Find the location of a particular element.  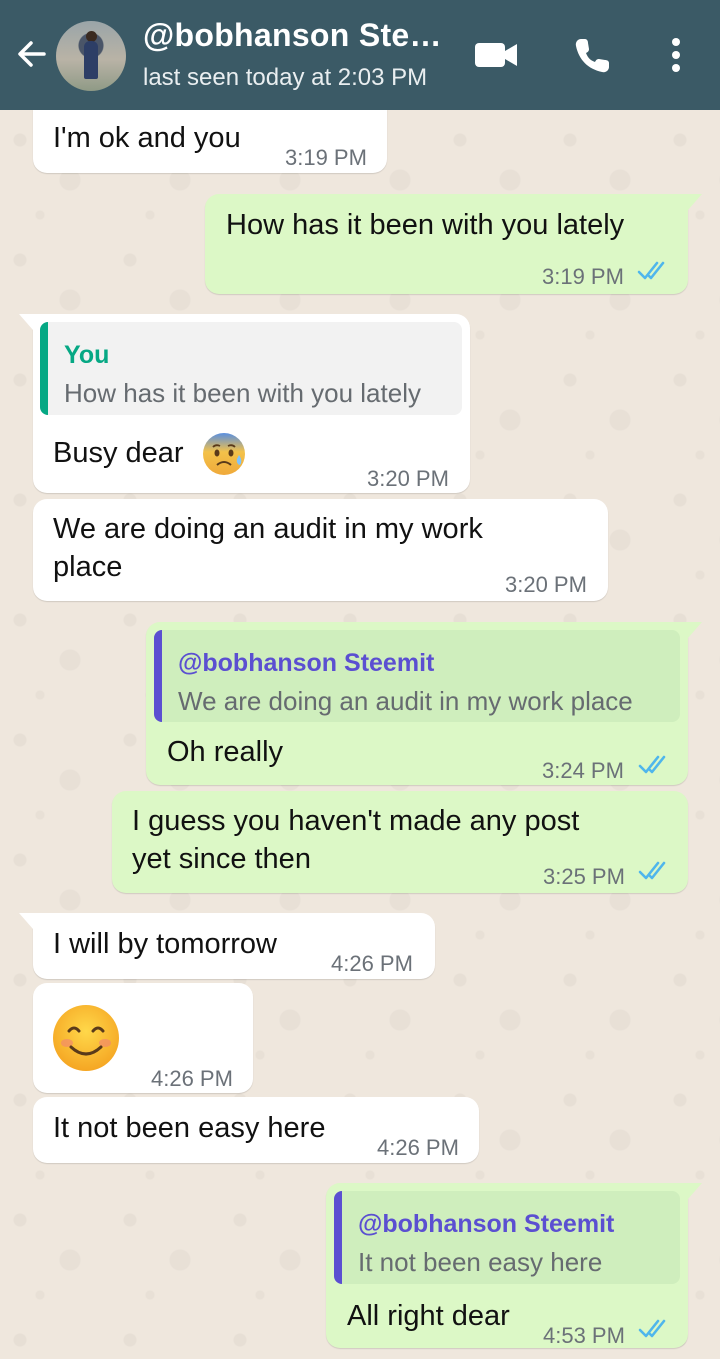

message-incoming: I will by tomorrow 4:26 PM is located at coordinates (227, 946).